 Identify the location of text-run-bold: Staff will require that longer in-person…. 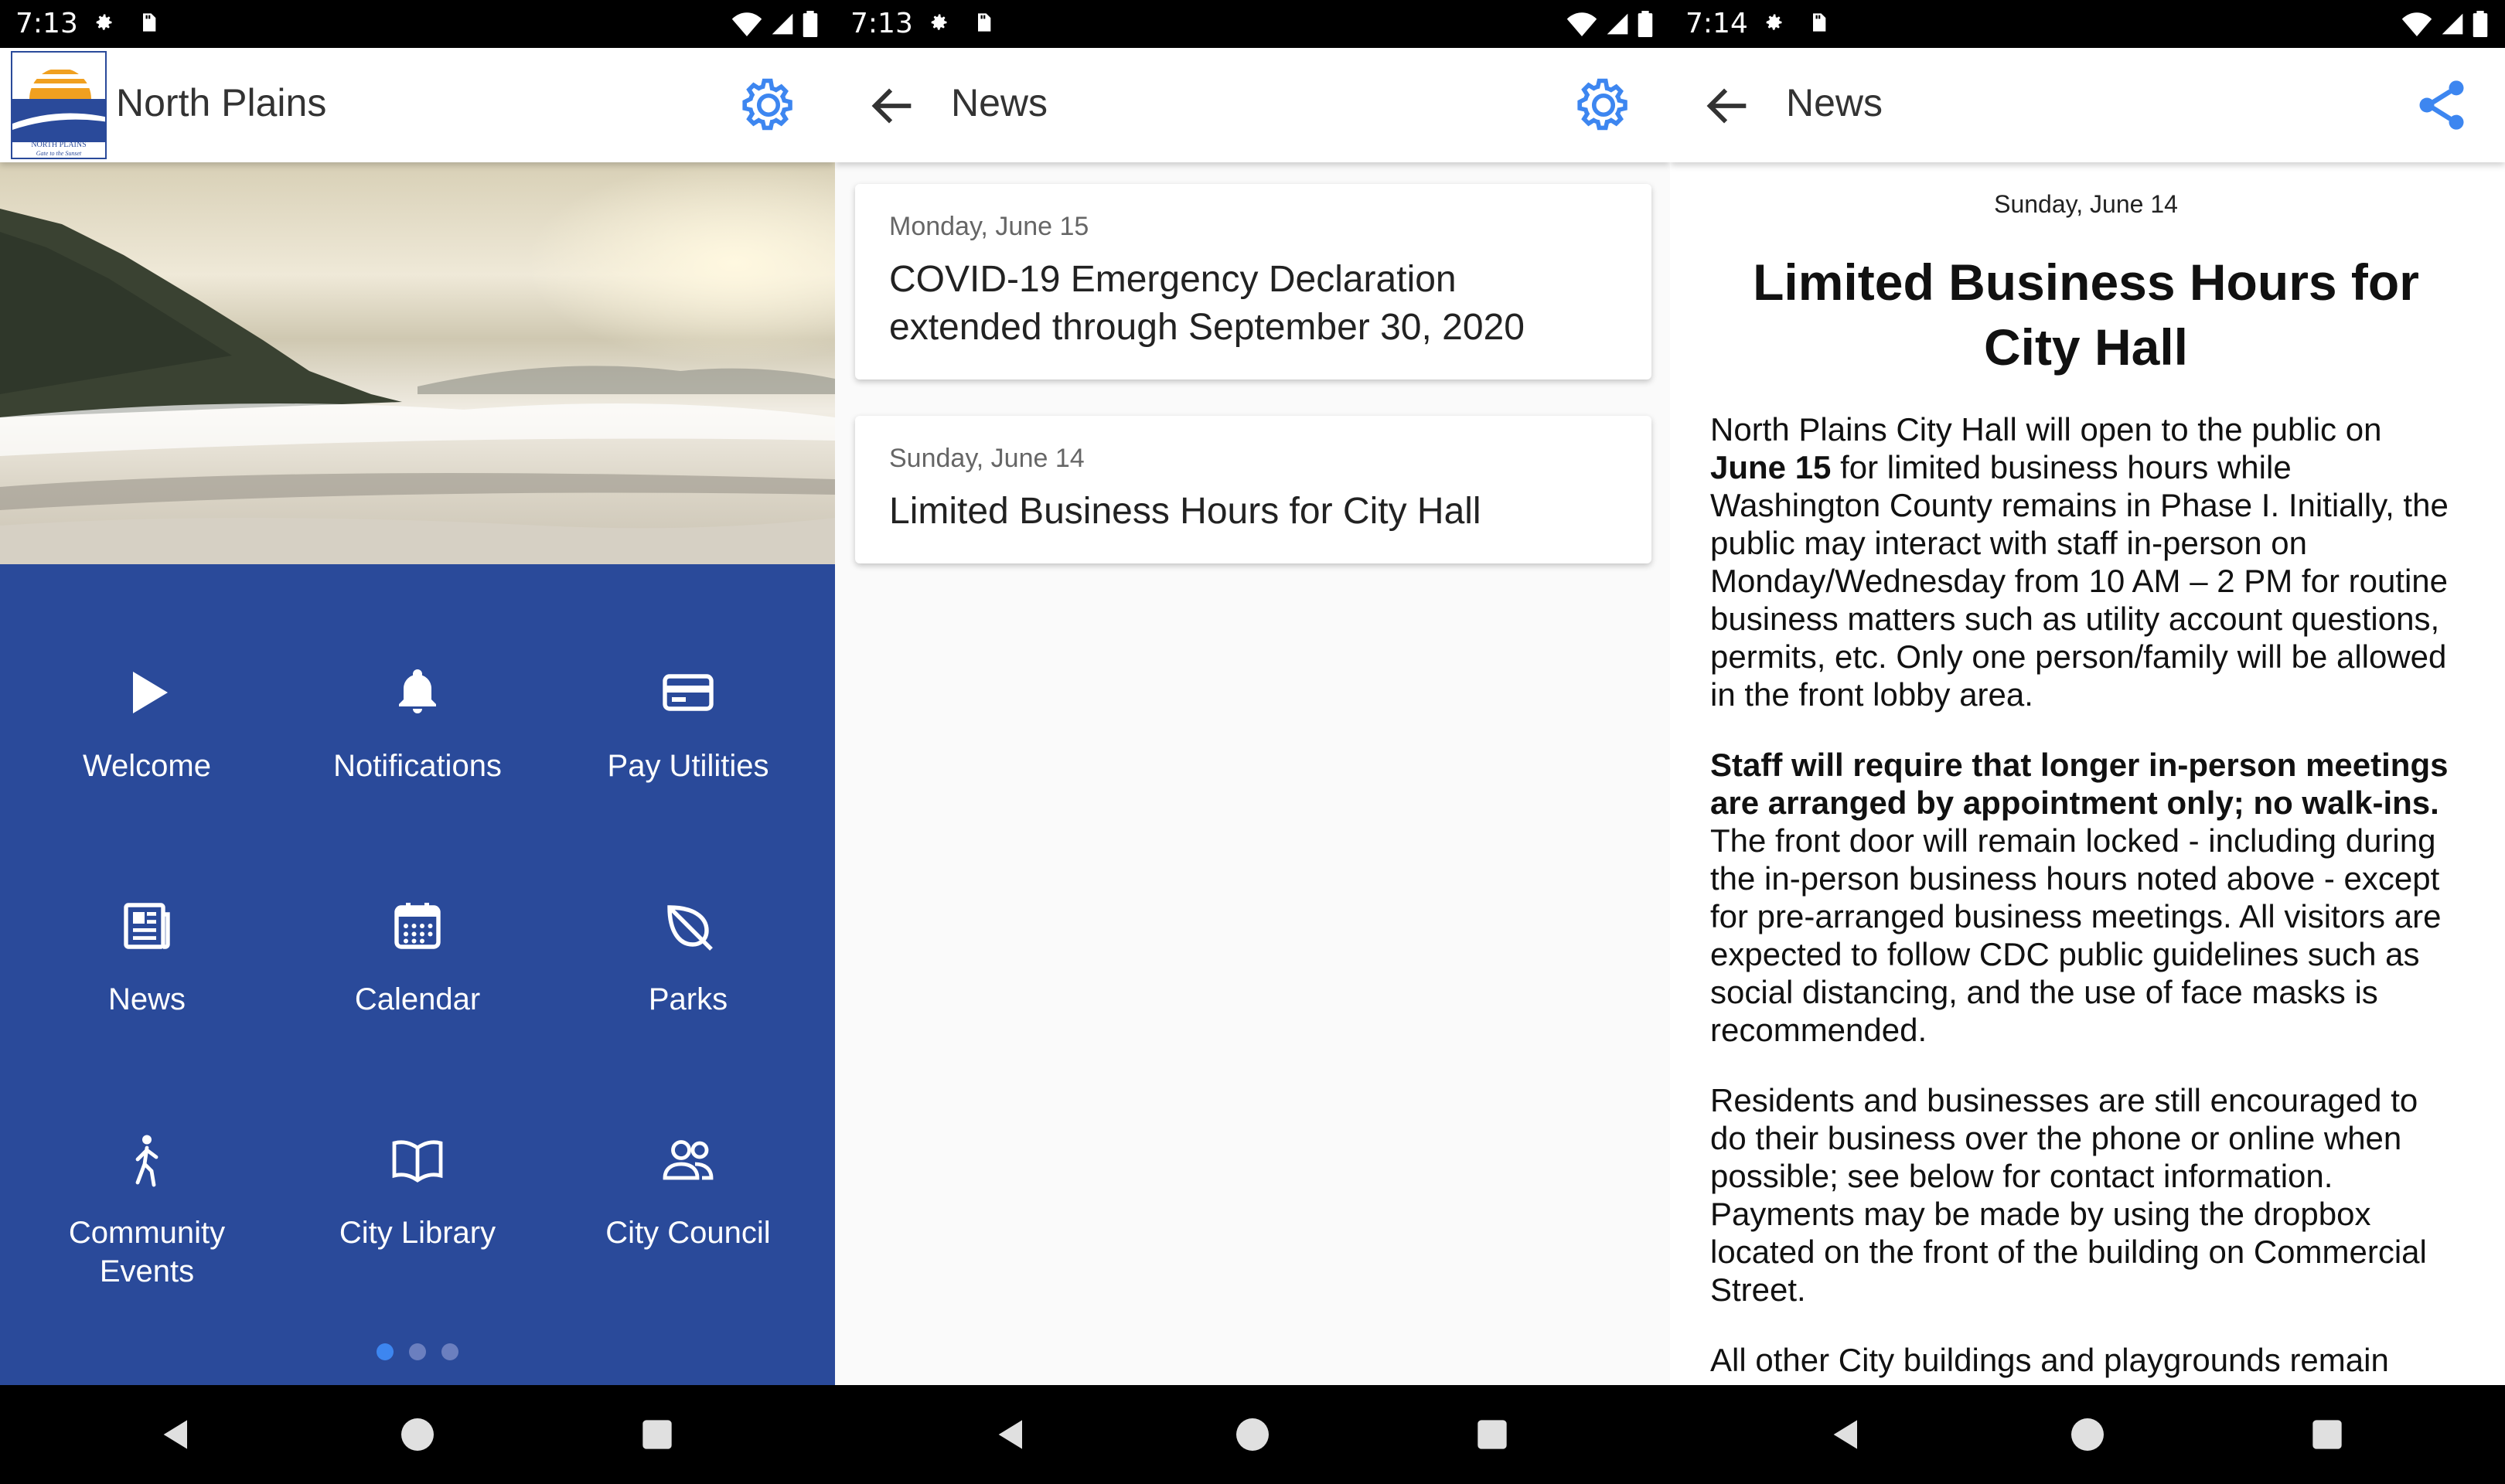
(2079, 784).